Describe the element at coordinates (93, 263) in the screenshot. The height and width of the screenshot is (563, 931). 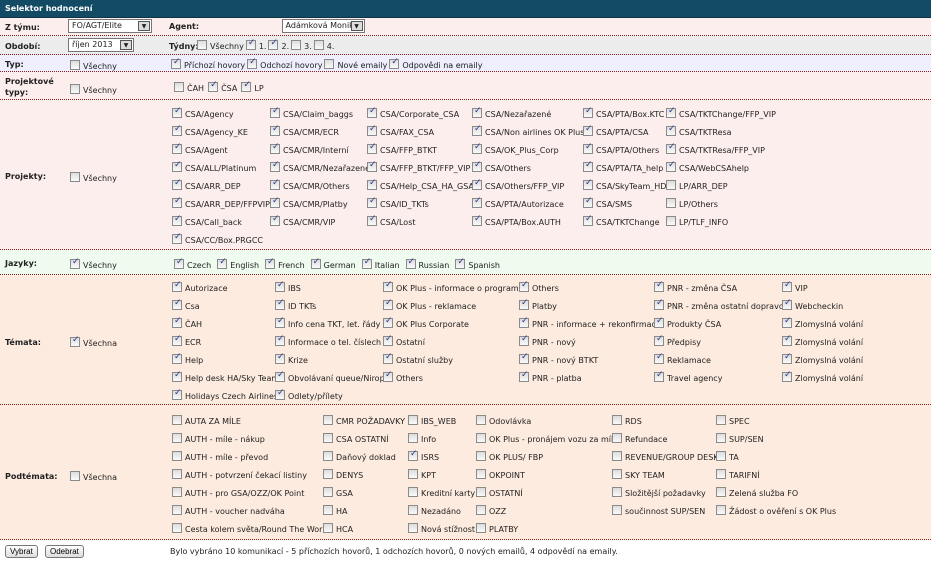
I see `checkbox-option: Všechny` at that location.